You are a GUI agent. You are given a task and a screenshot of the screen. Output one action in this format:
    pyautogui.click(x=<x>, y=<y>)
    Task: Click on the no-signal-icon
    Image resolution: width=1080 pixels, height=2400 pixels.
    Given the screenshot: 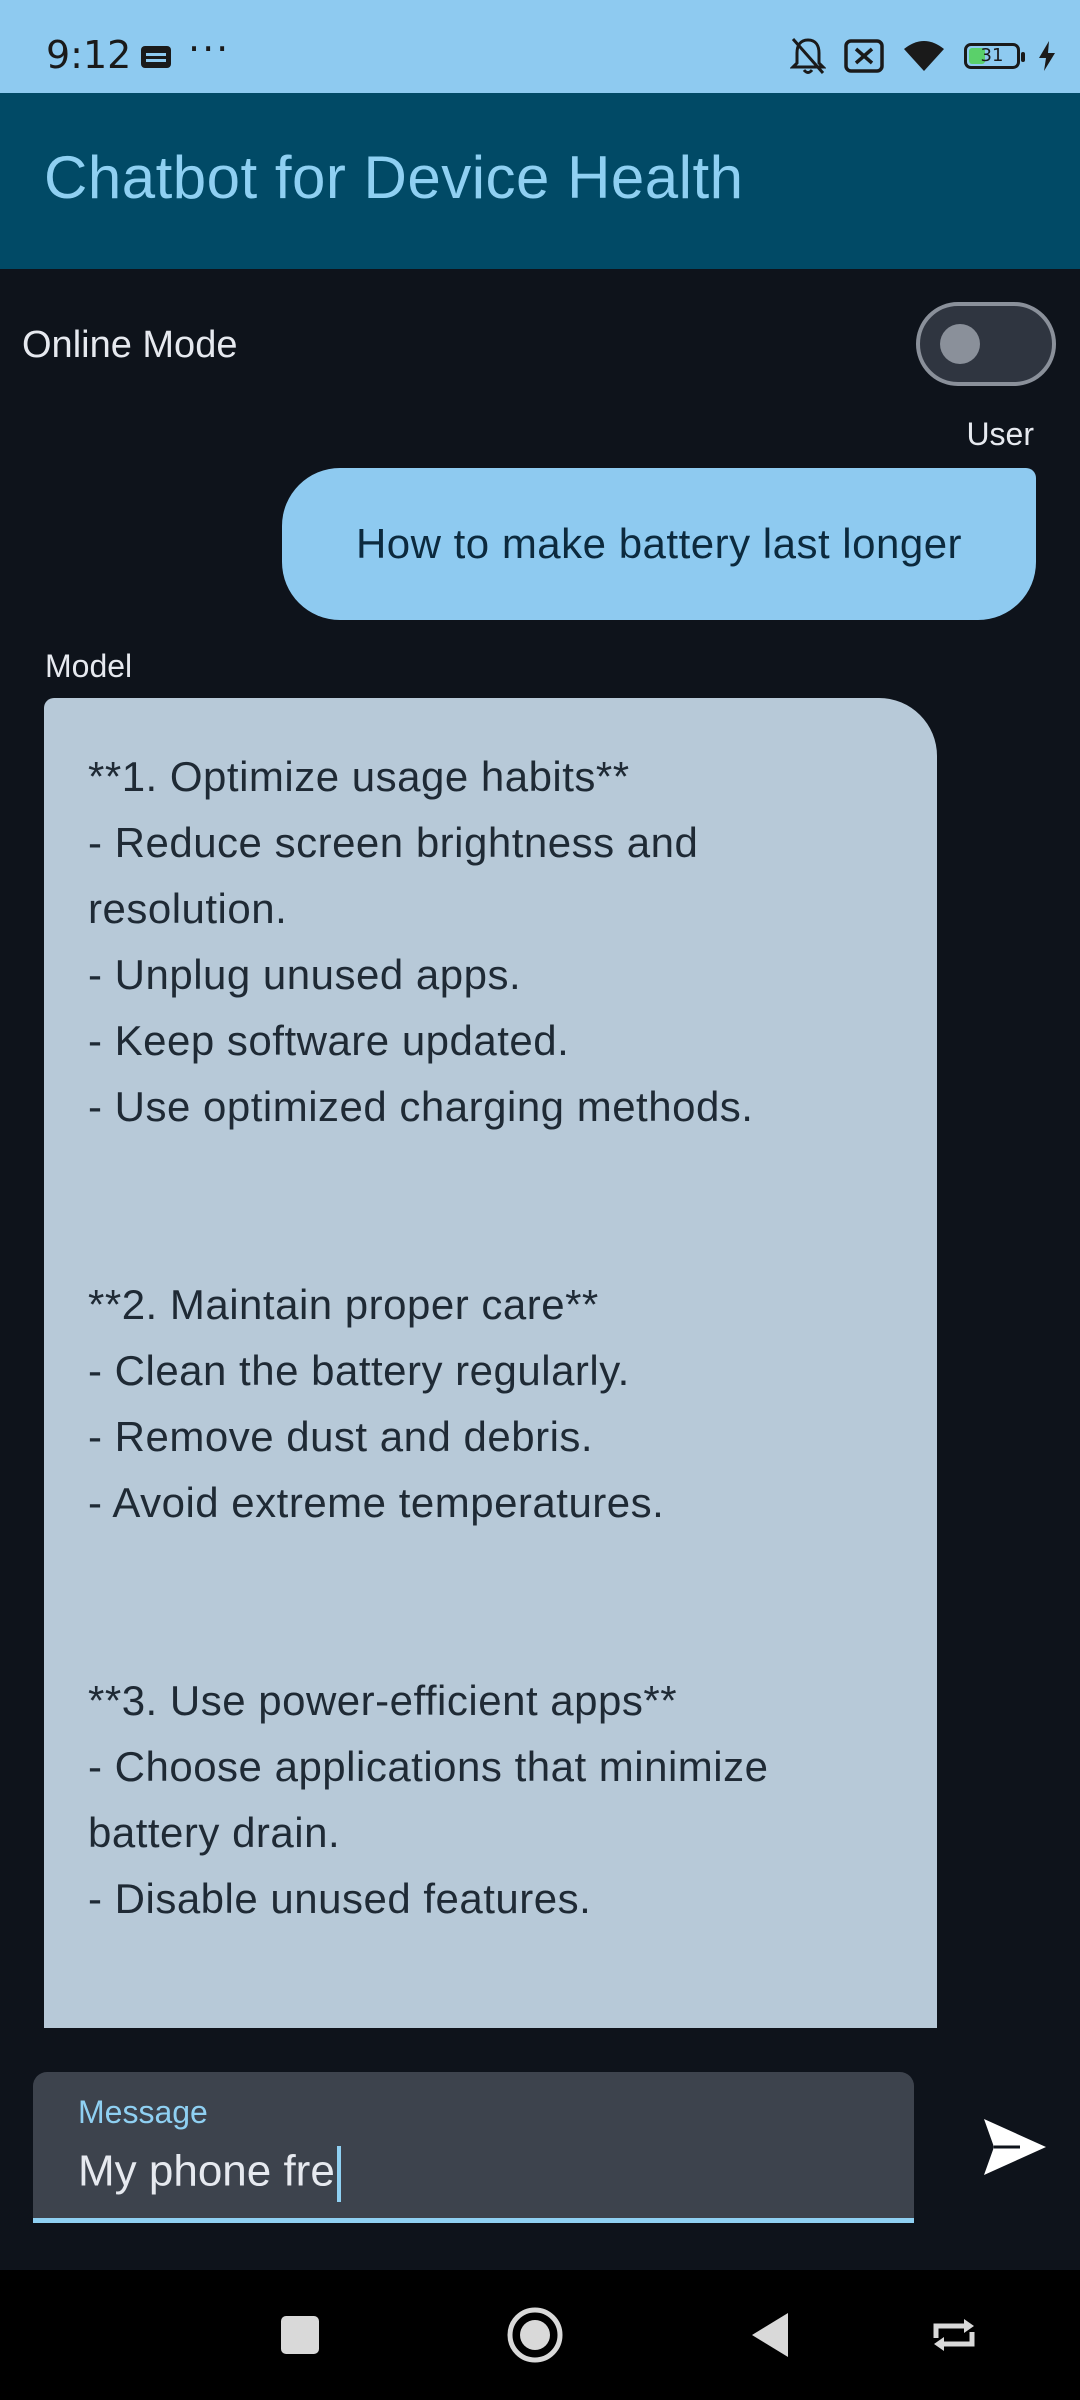 What is the action you would take?
    pyautogui.click(x=864, y=56)
    